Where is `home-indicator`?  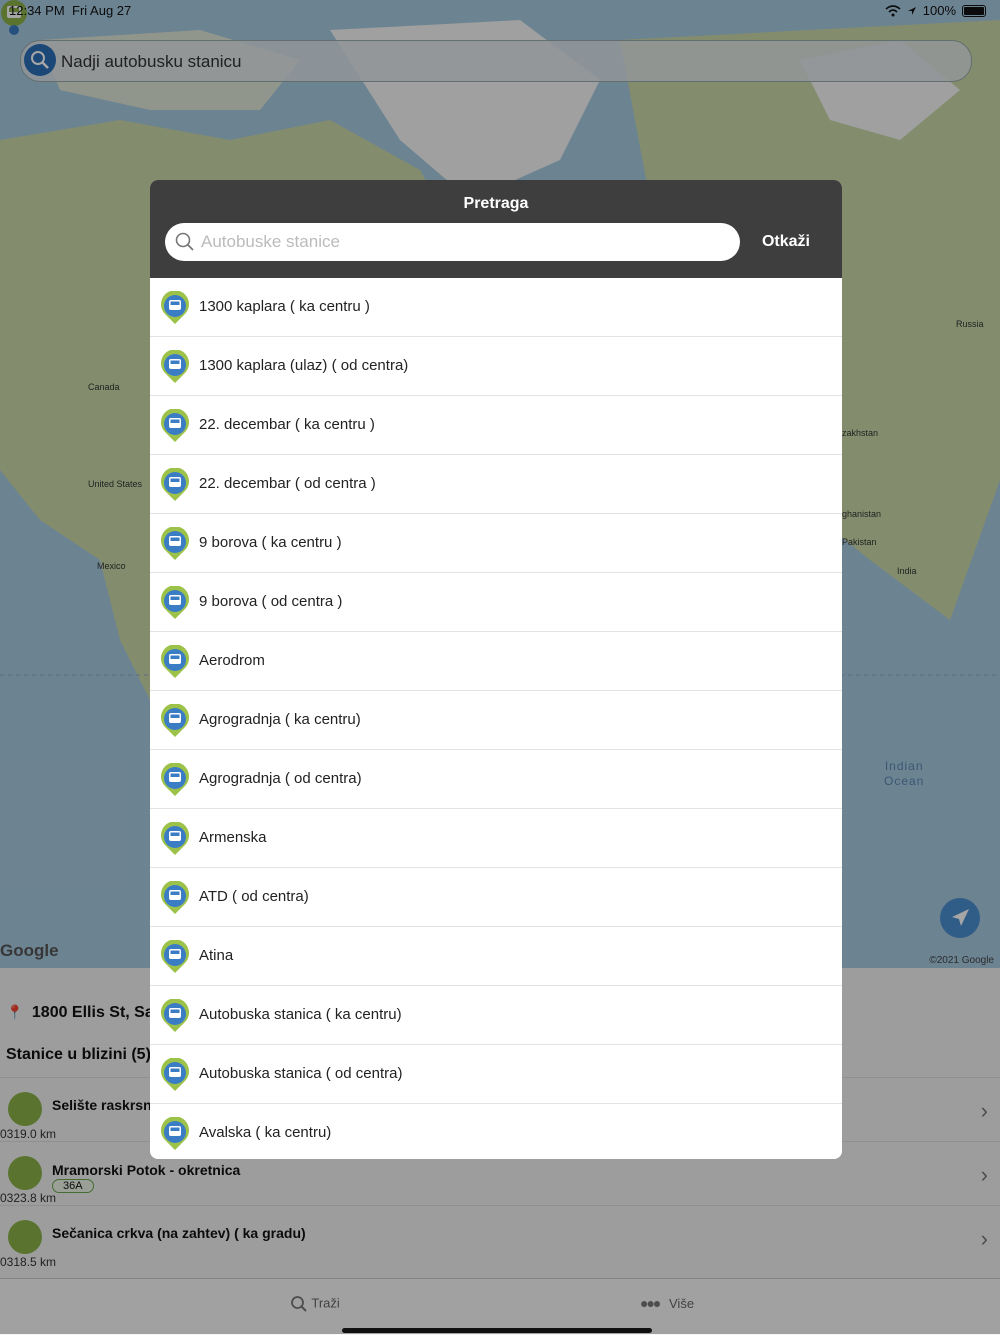 home-indicator is located at coordinates (497, 1330).